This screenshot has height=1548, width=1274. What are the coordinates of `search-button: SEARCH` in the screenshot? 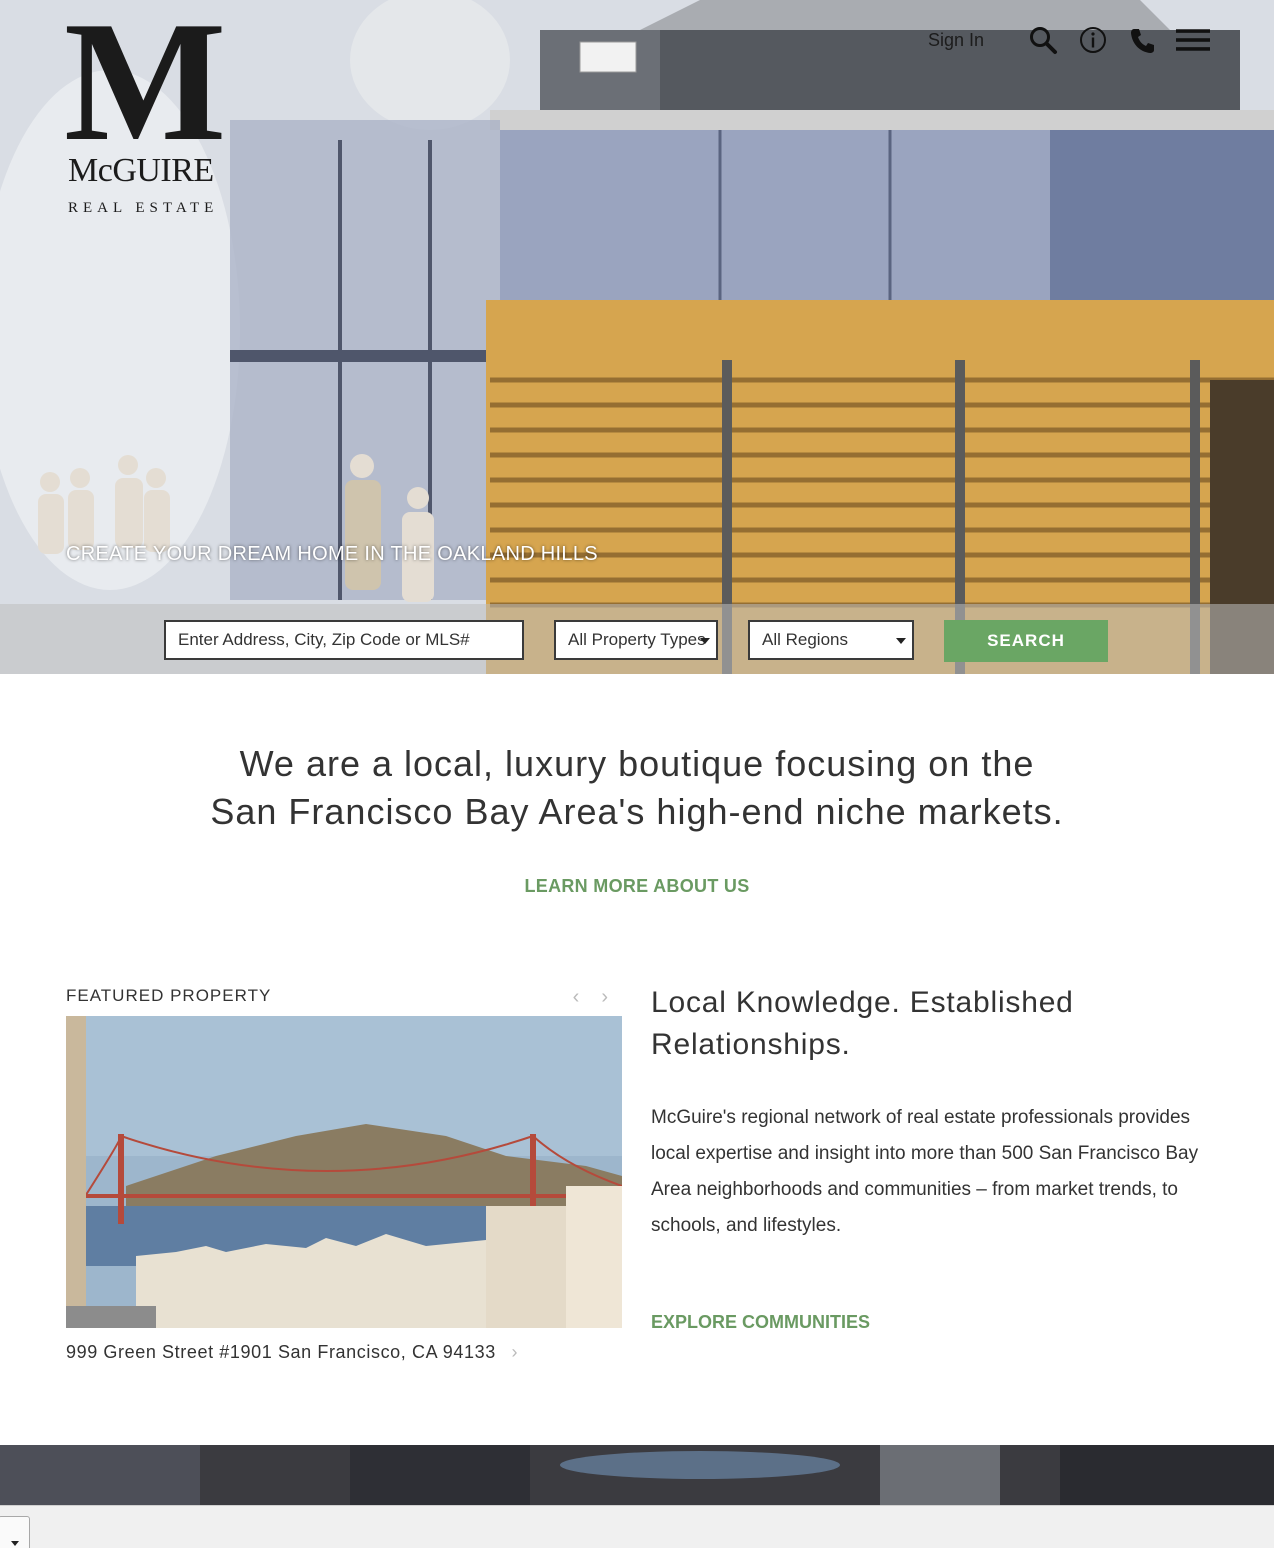 It's located at (1026, 641).